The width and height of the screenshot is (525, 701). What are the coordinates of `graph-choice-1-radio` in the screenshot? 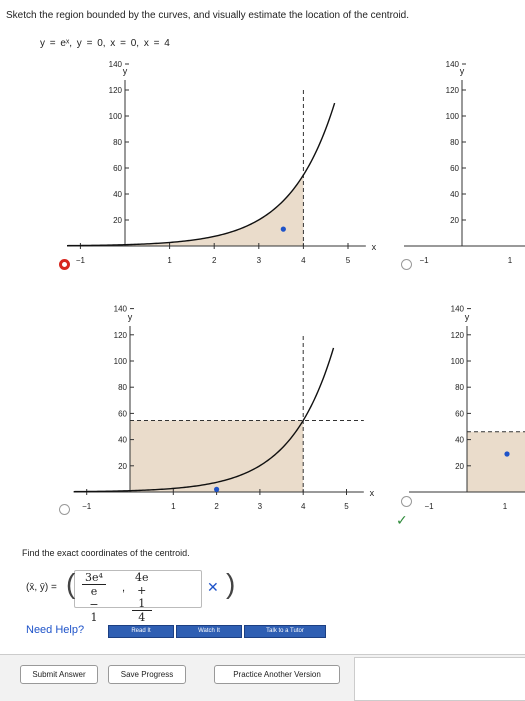 It's located at (64, 264).